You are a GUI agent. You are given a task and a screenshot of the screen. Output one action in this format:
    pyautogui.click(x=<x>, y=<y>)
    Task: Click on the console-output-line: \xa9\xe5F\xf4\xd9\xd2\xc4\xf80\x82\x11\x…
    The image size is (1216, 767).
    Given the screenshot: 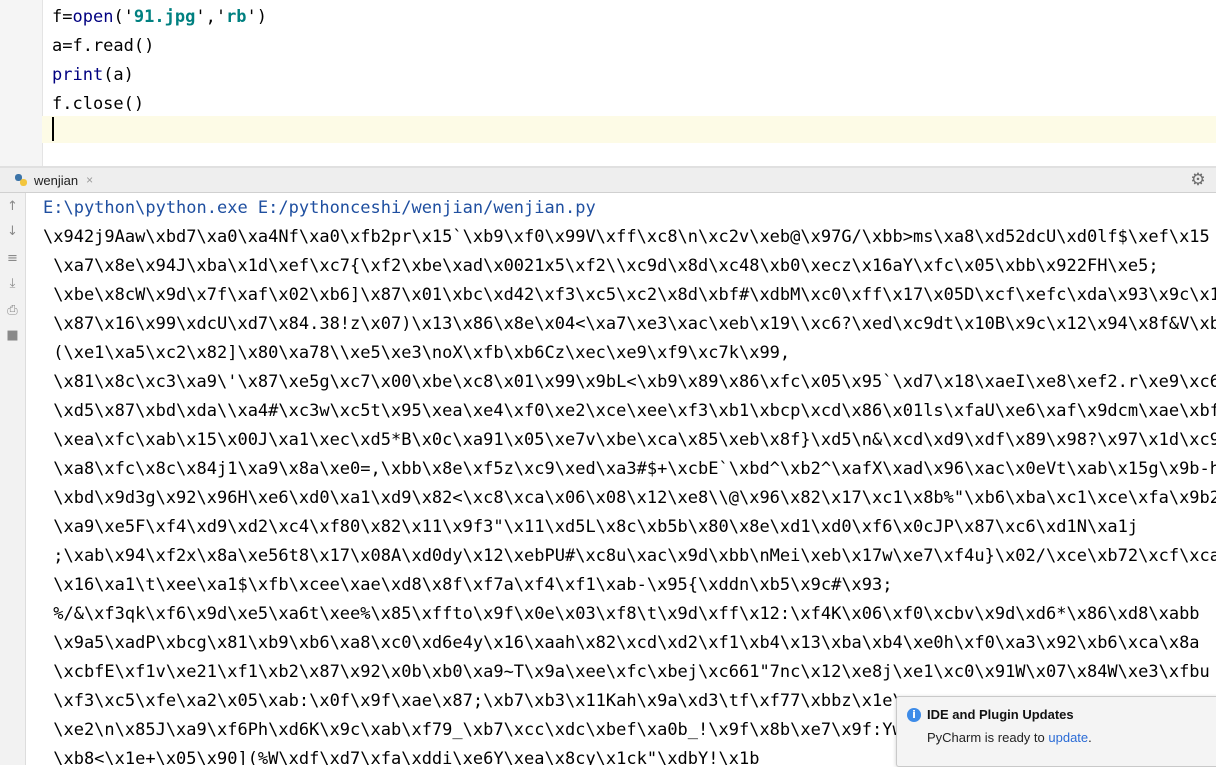 What is the action you would take?
    pyautogui.click(x=591, y=527)
    